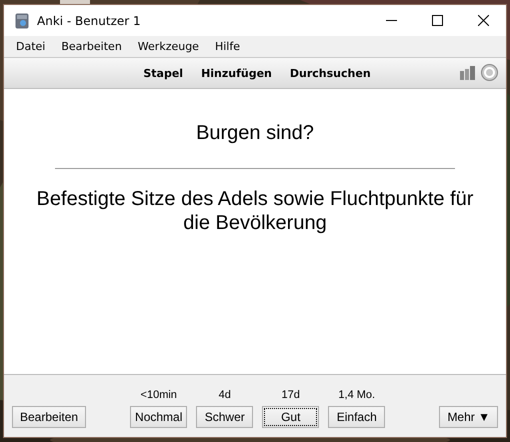 This screenshot has width=510, height=442. I want to click on menu-item: Hilfe, so click(227, 46).